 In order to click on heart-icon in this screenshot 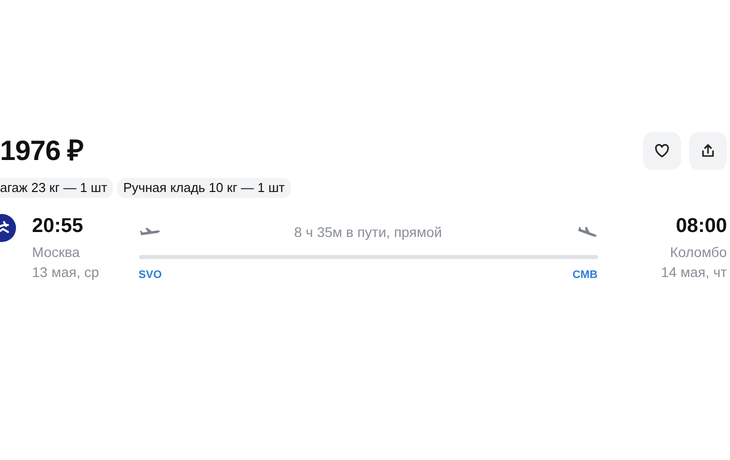, I will do `click(662, 151)`.